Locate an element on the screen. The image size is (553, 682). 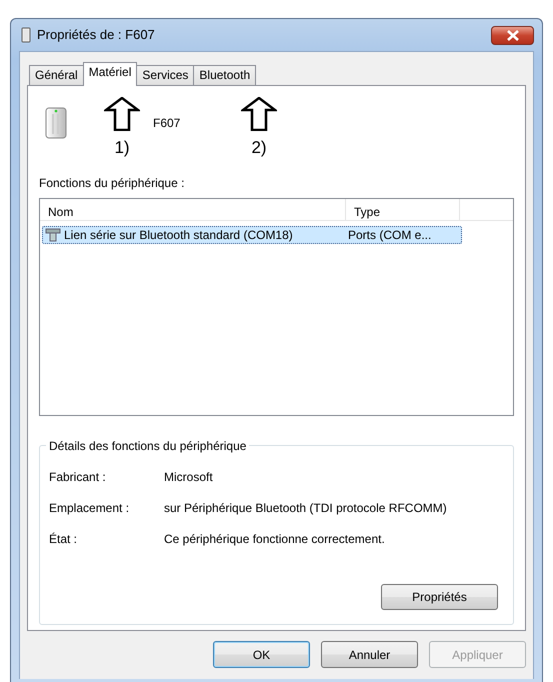
close-icon is located at coordinates (513, 35).